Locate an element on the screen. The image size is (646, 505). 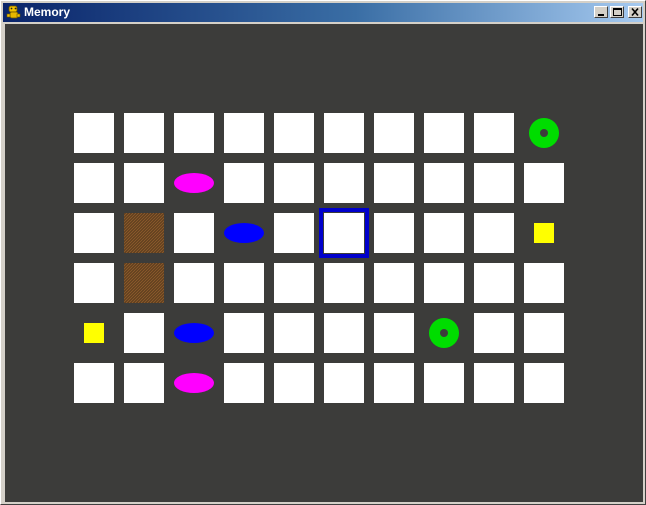
window-title: Memory is located at coordinates (47, 12).